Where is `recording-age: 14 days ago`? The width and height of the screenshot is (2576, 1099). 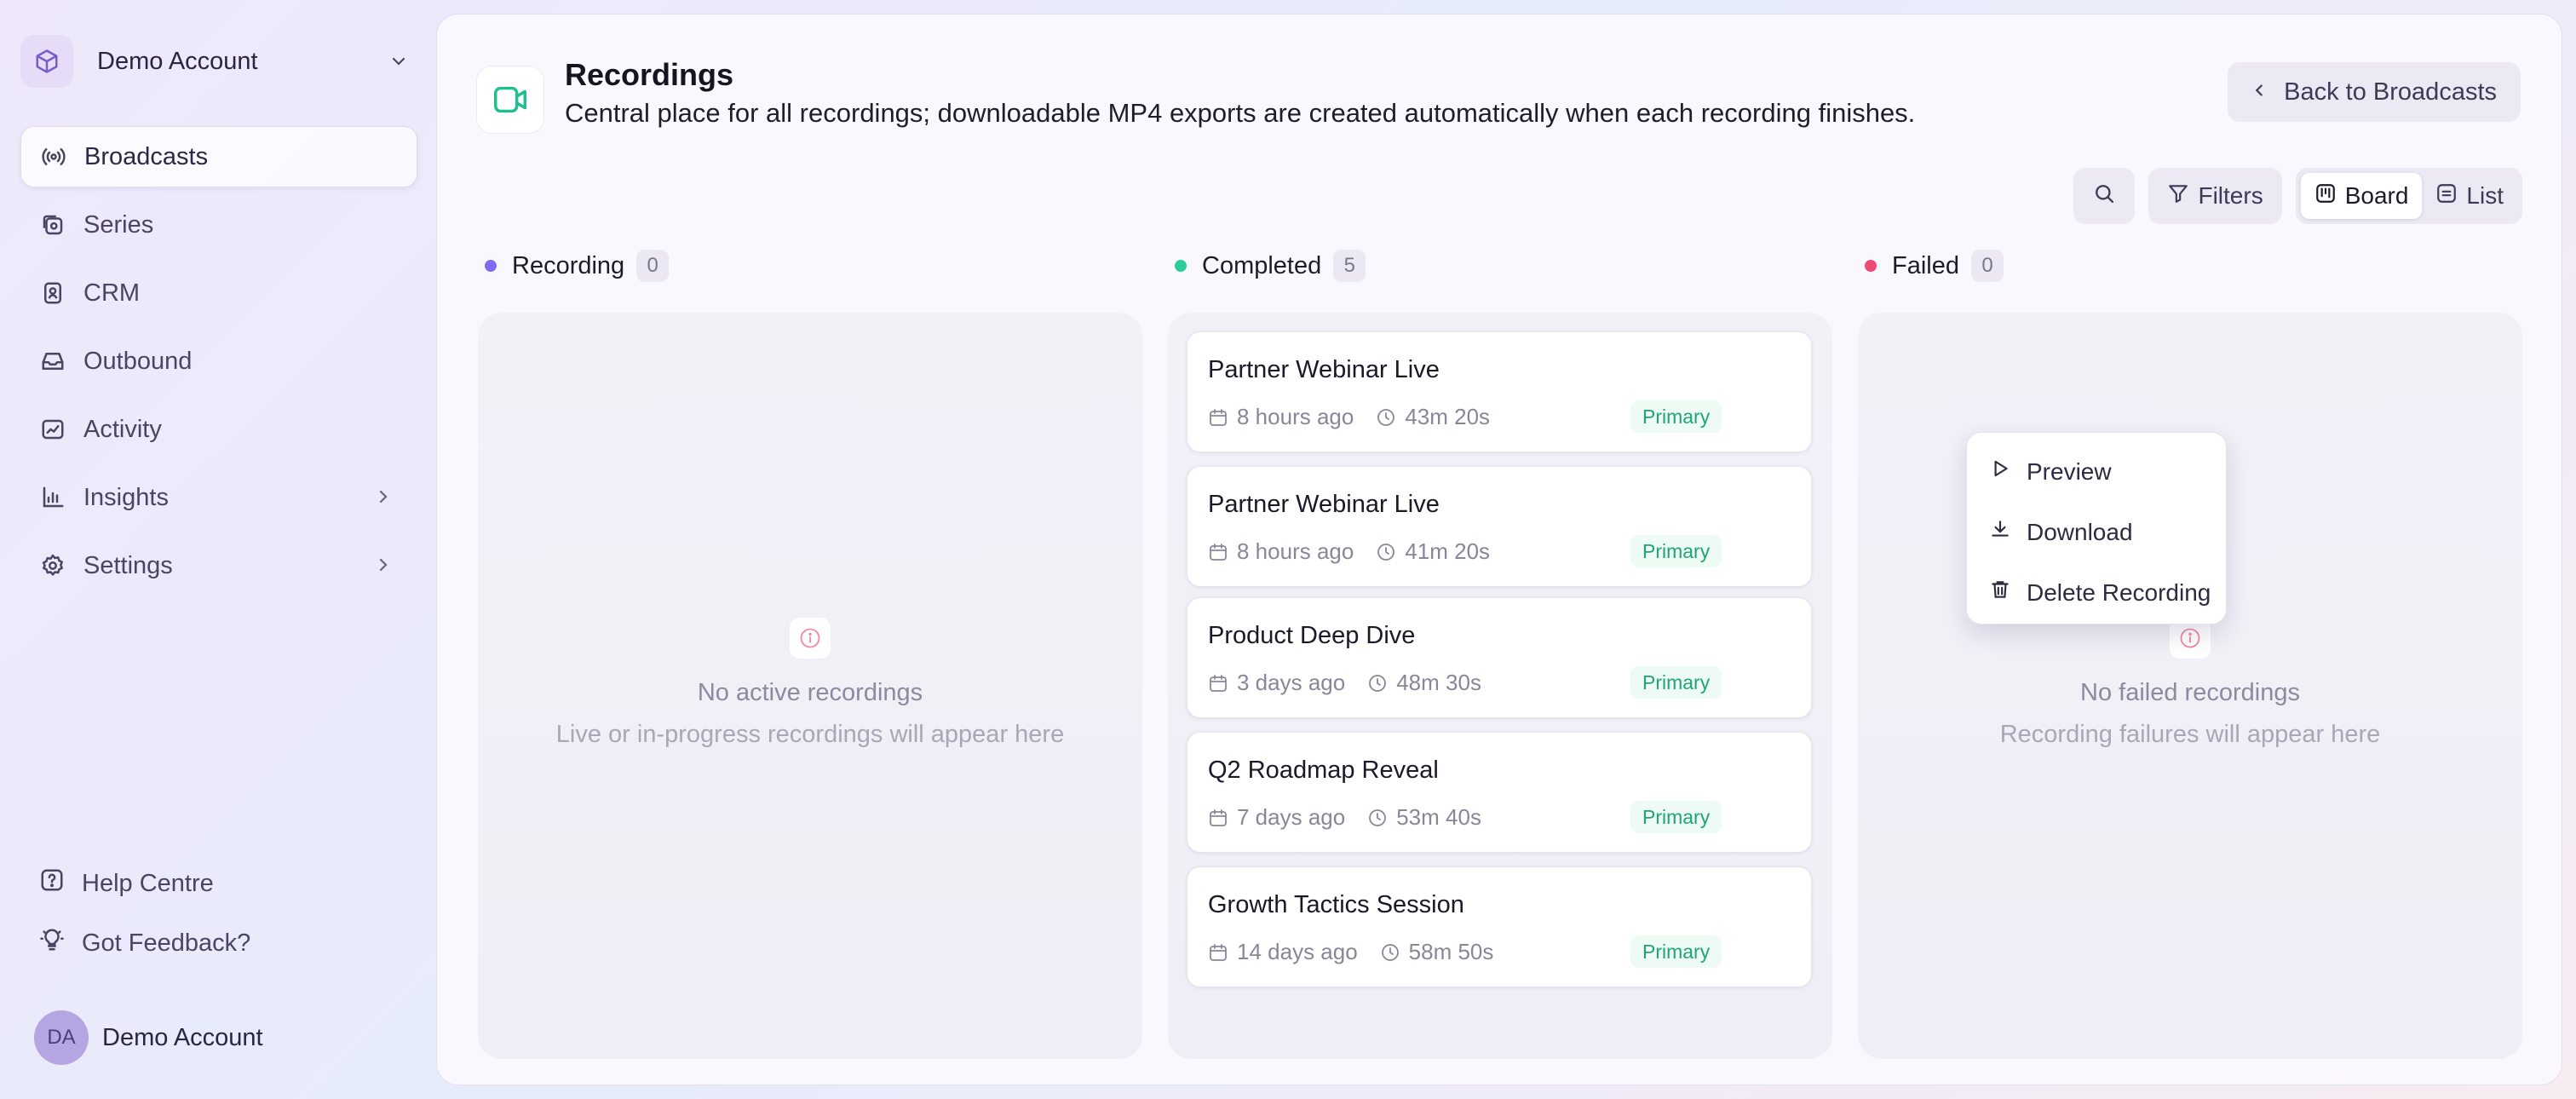 recording-age: 14 days ago is located at coordinates (1298, 952).